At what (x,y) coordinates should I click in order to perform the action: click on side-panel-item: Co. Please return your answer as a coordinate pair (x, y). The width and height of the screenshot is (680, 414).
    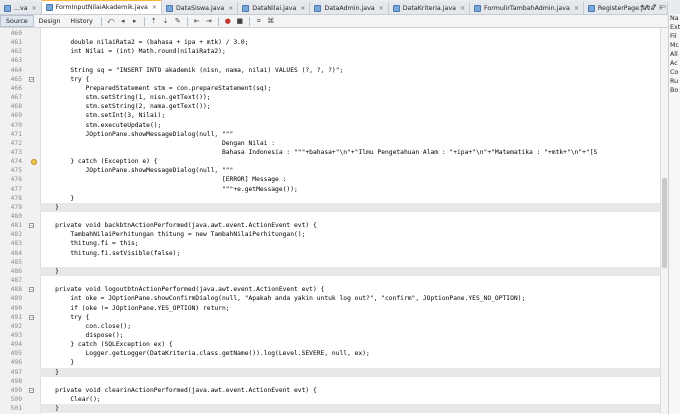
    Looking at the image, I should click on (674, 72).